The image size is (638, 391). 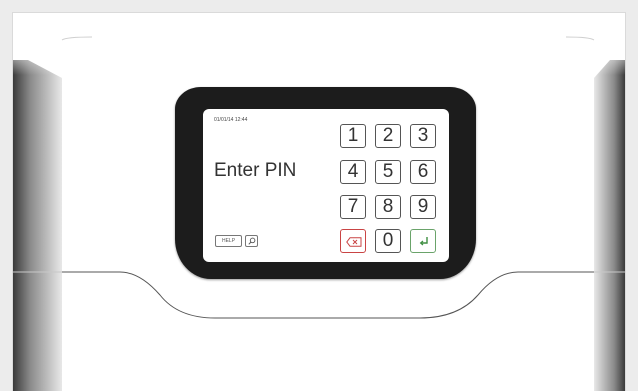 What do you see at coordinates (228, 241) in the screenshot?
I see `help-button: HELP` at bounding box center [228, 241].